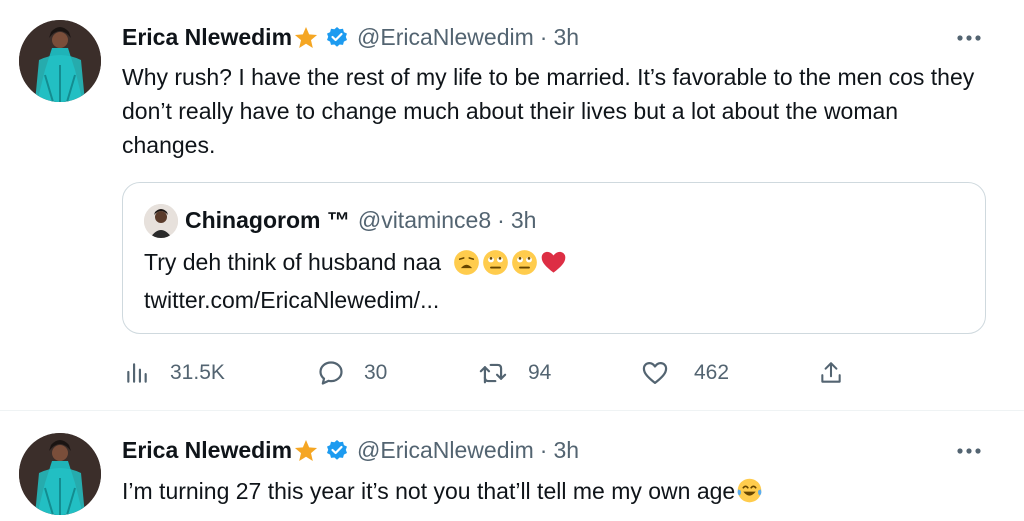  I want to click on reply-icon, so click(331, 373).